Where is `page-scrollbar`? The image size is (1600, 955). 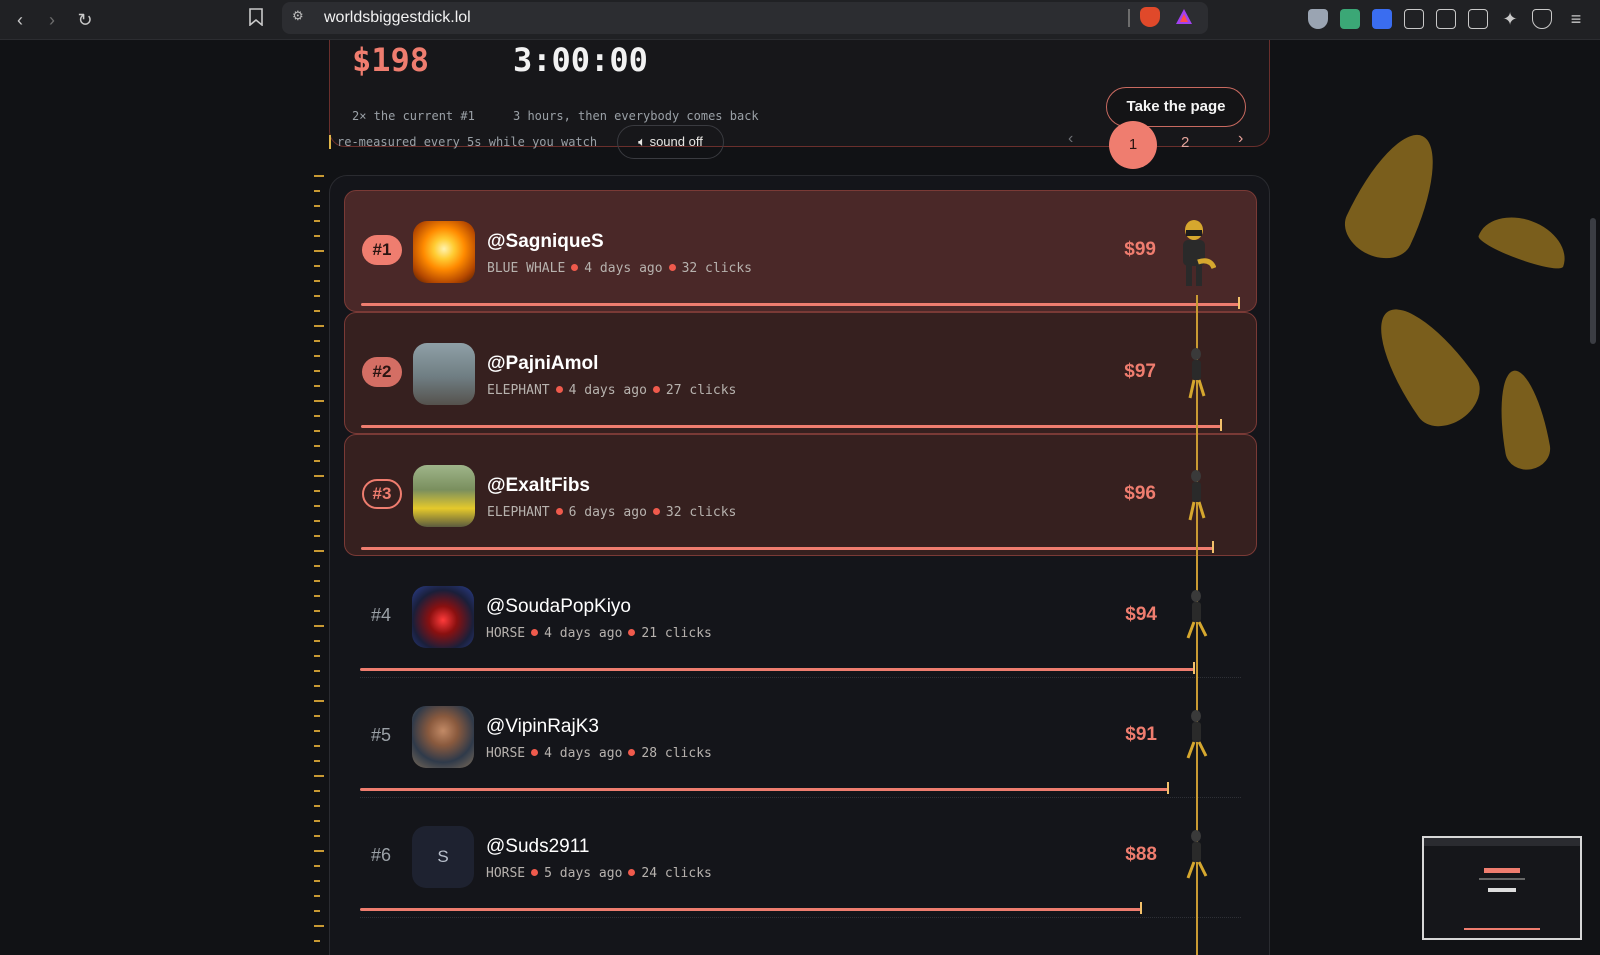
page-scrollbar is located at coordinates (1593, 281).